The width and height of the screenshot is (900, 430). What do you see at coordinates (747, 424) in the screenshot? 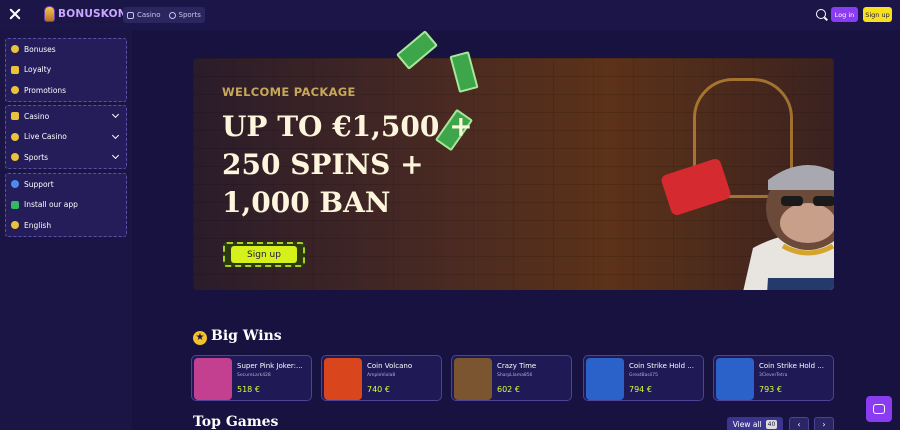
I see `view-all-label: View all` at bounding box center [747, 424].